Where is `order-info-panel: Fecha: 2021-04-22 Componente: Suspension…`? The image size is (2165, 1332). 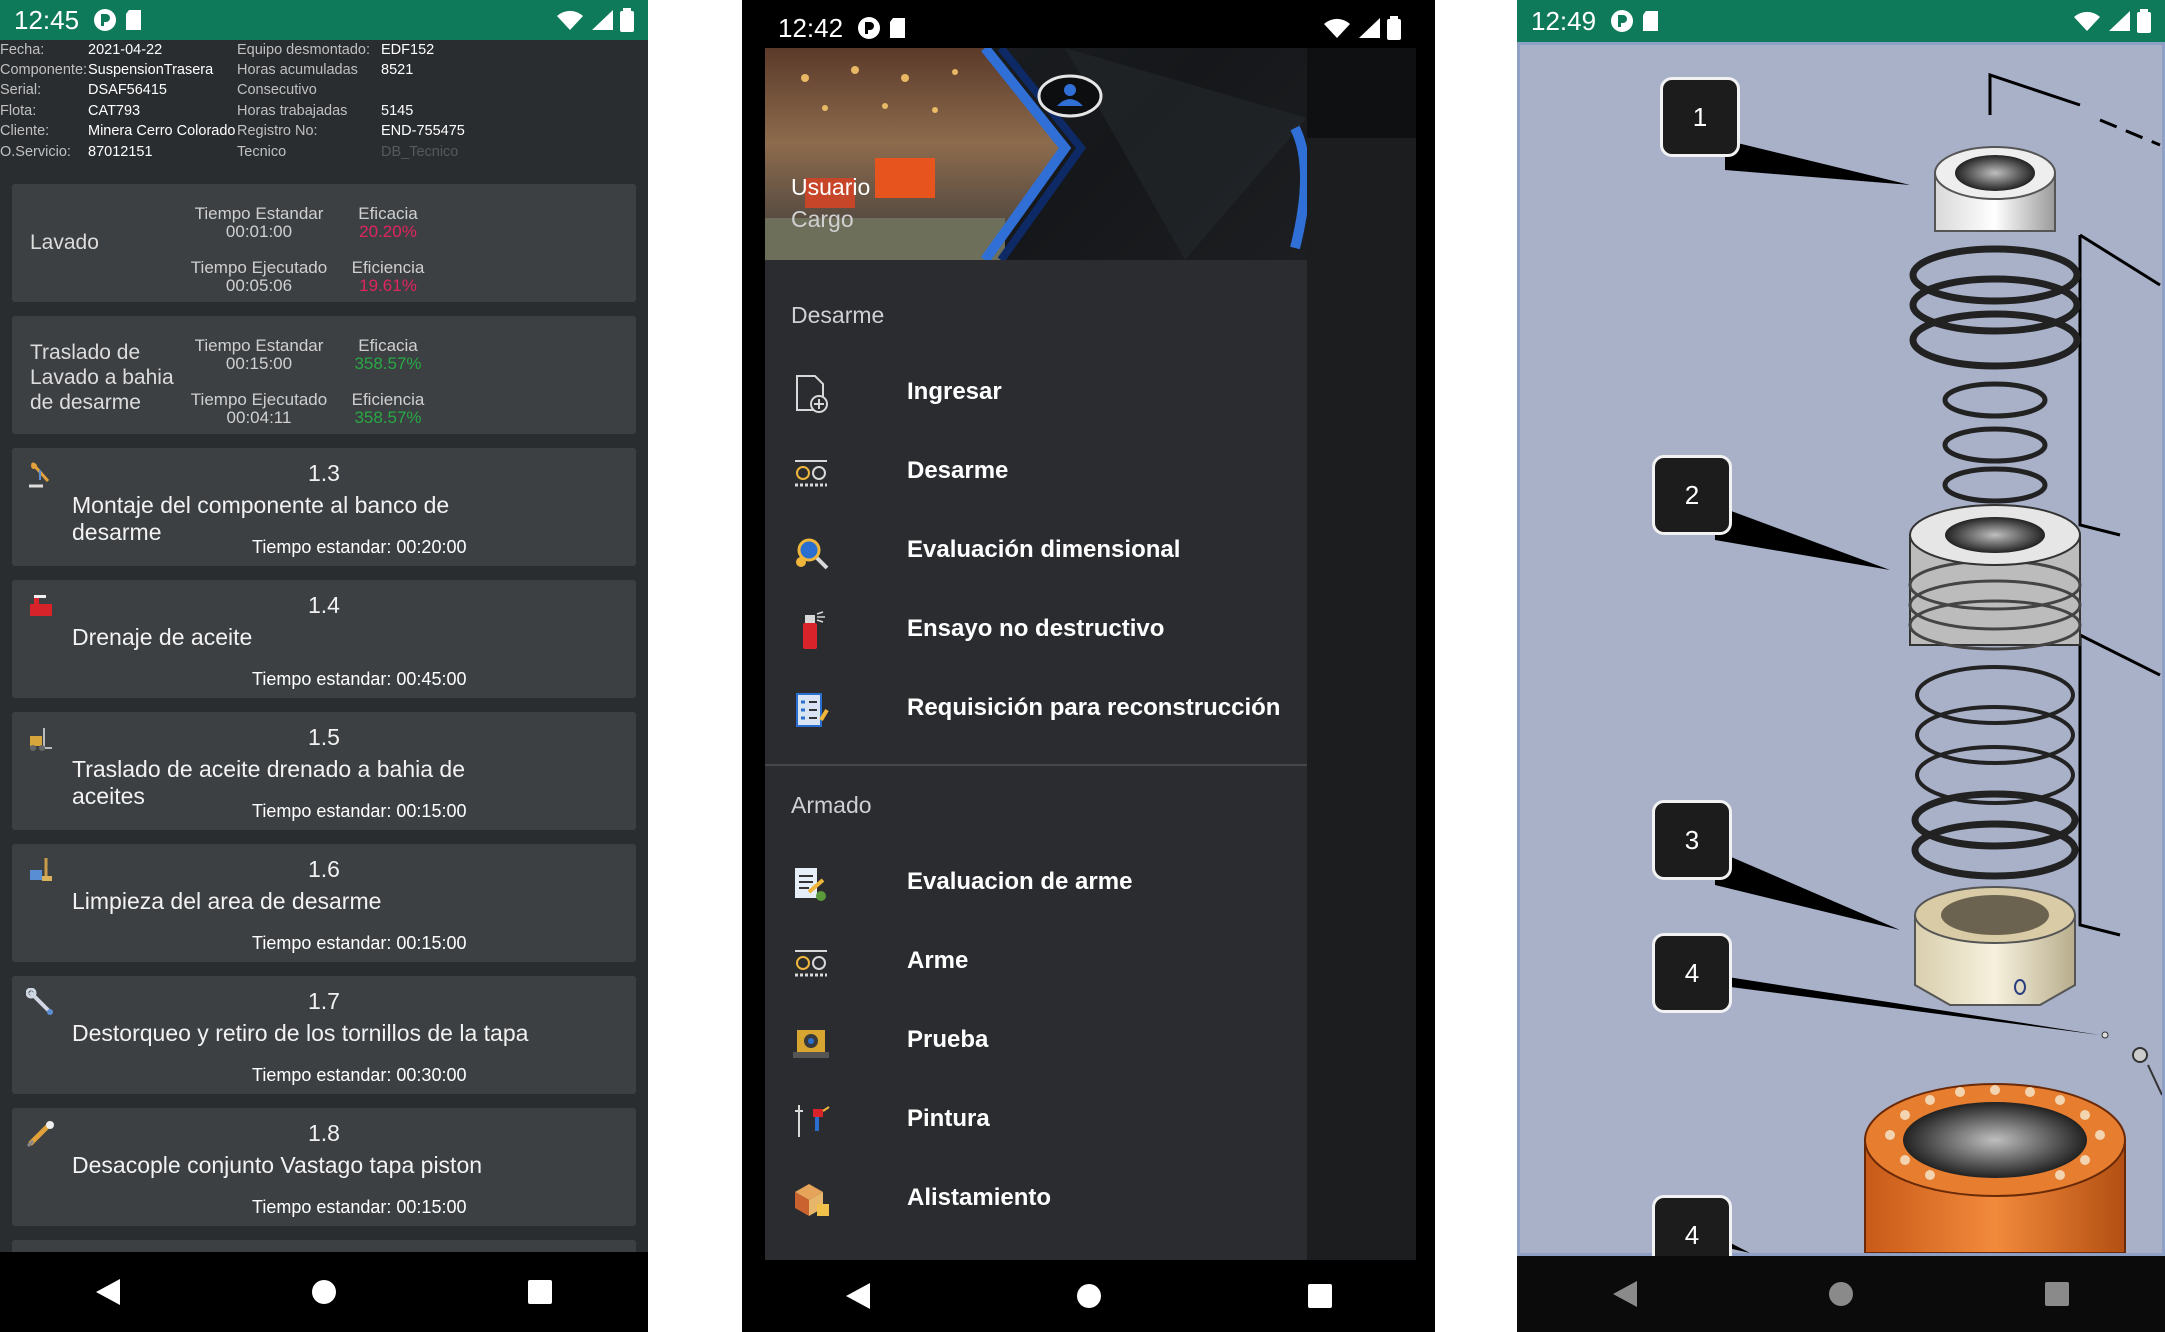
order-info-panel: Fecha: 2021-04-22 Componente: Suspension… is located at coordinates (324, 106).